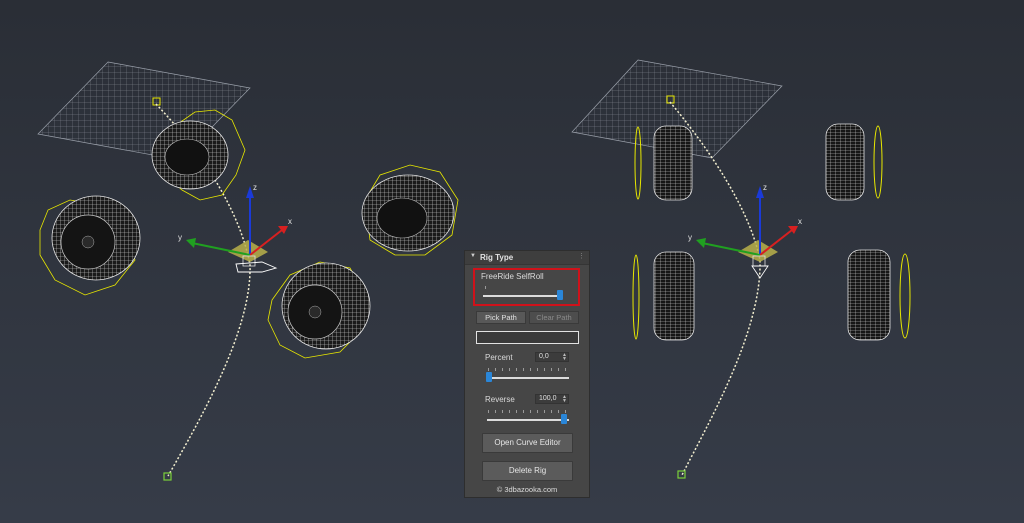 The height and width of the screenshot is (523, 1024). I want to click on credit-text: © 3dbazooka.com, so click(527, 489).